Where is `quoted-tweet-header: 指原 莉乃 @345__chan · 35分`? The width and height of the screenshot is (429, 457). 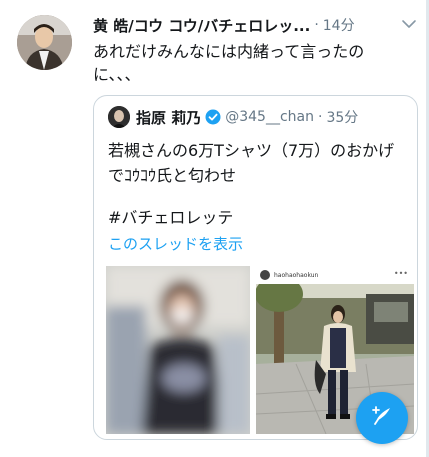
quoted-tweet-header: 指原 莉乃 @345__chan · 35分 is located at coordinates (233, 117).